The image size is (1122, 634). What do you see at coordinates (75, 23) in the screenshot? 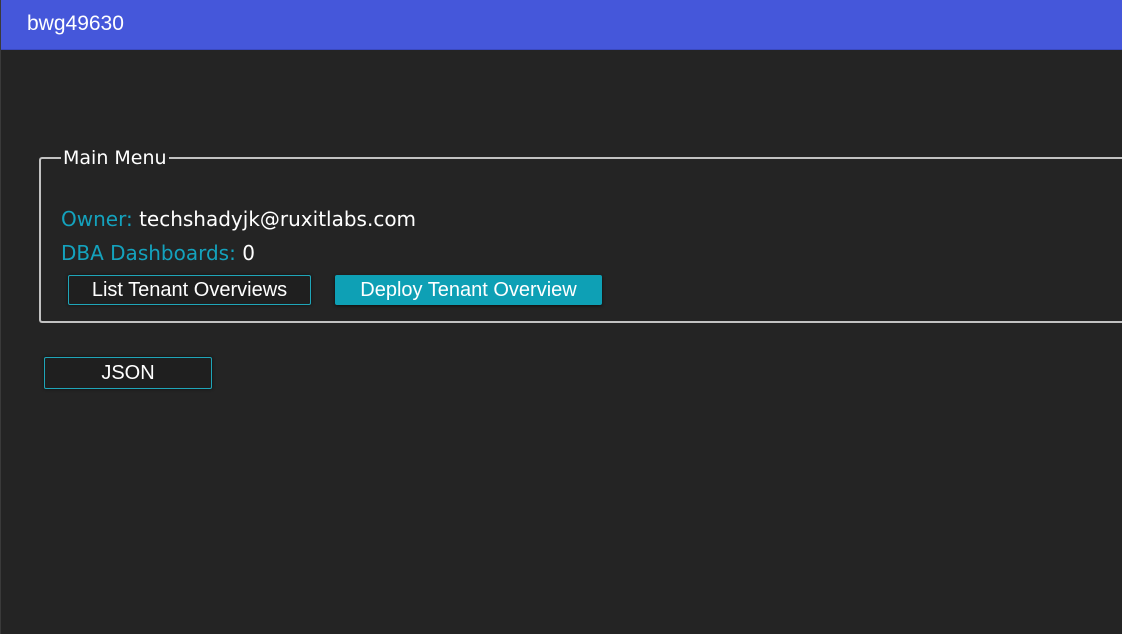
I see `window-title: bwg49630` at bounding box center [75, 23].